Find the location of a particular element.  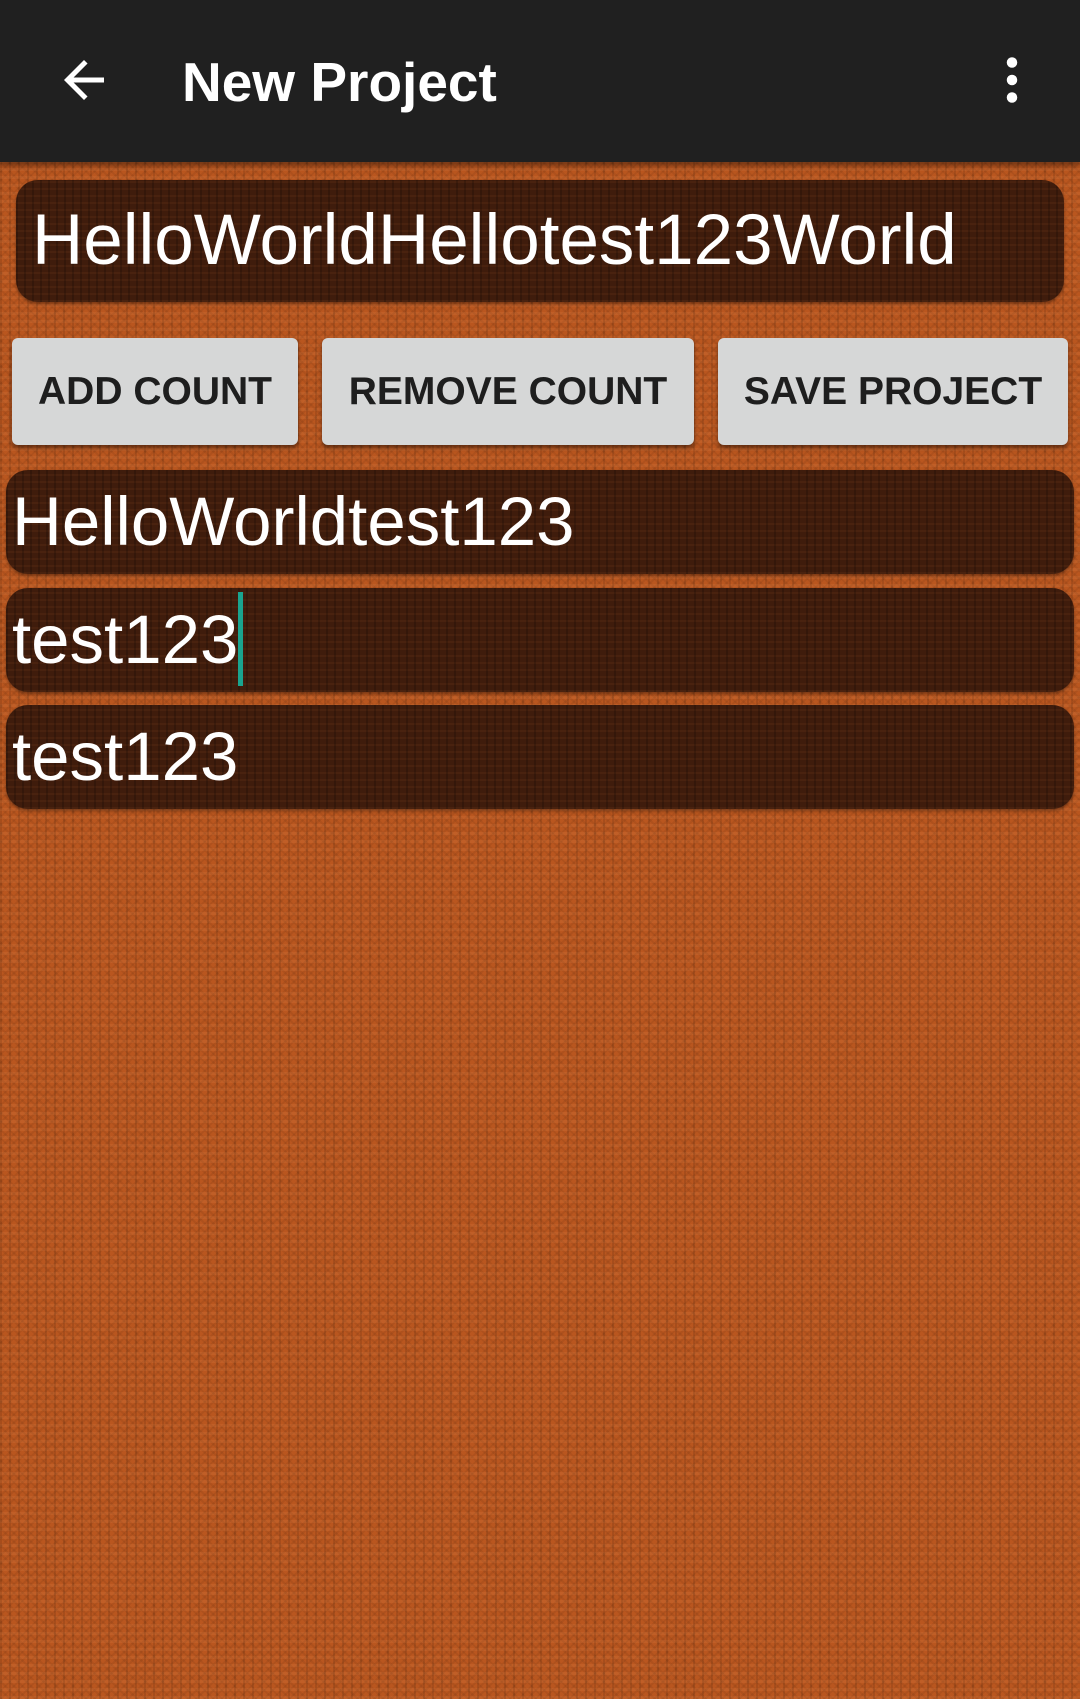

page-title: New Project is located at coordinates (339, 82).